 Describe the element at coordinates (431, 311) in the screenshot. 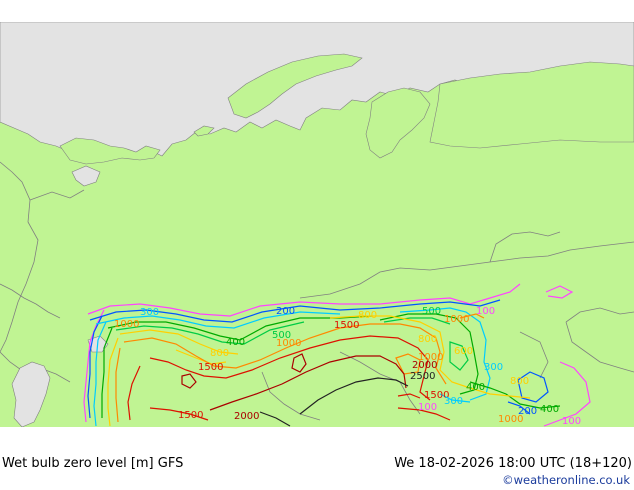

I see `contour-label: 500` at that location.